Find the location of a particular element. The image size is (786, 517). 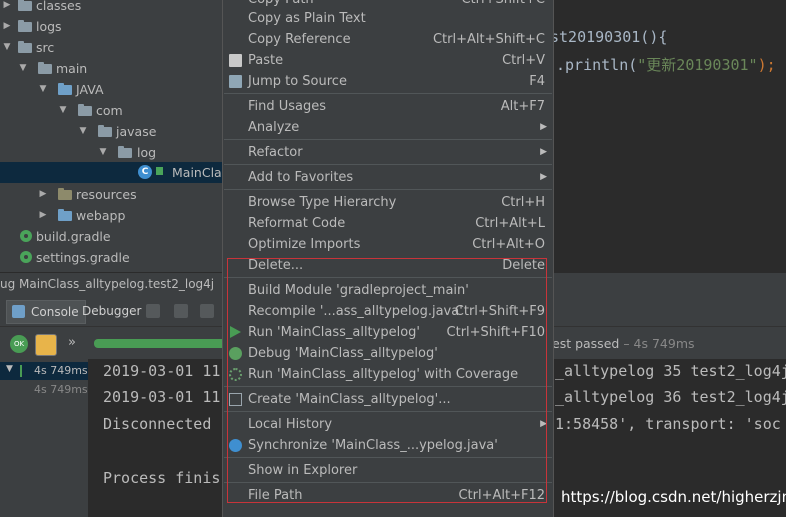

menu-item-jump-to-source: Jump to Source F4 is located at coordinates (388, 81).